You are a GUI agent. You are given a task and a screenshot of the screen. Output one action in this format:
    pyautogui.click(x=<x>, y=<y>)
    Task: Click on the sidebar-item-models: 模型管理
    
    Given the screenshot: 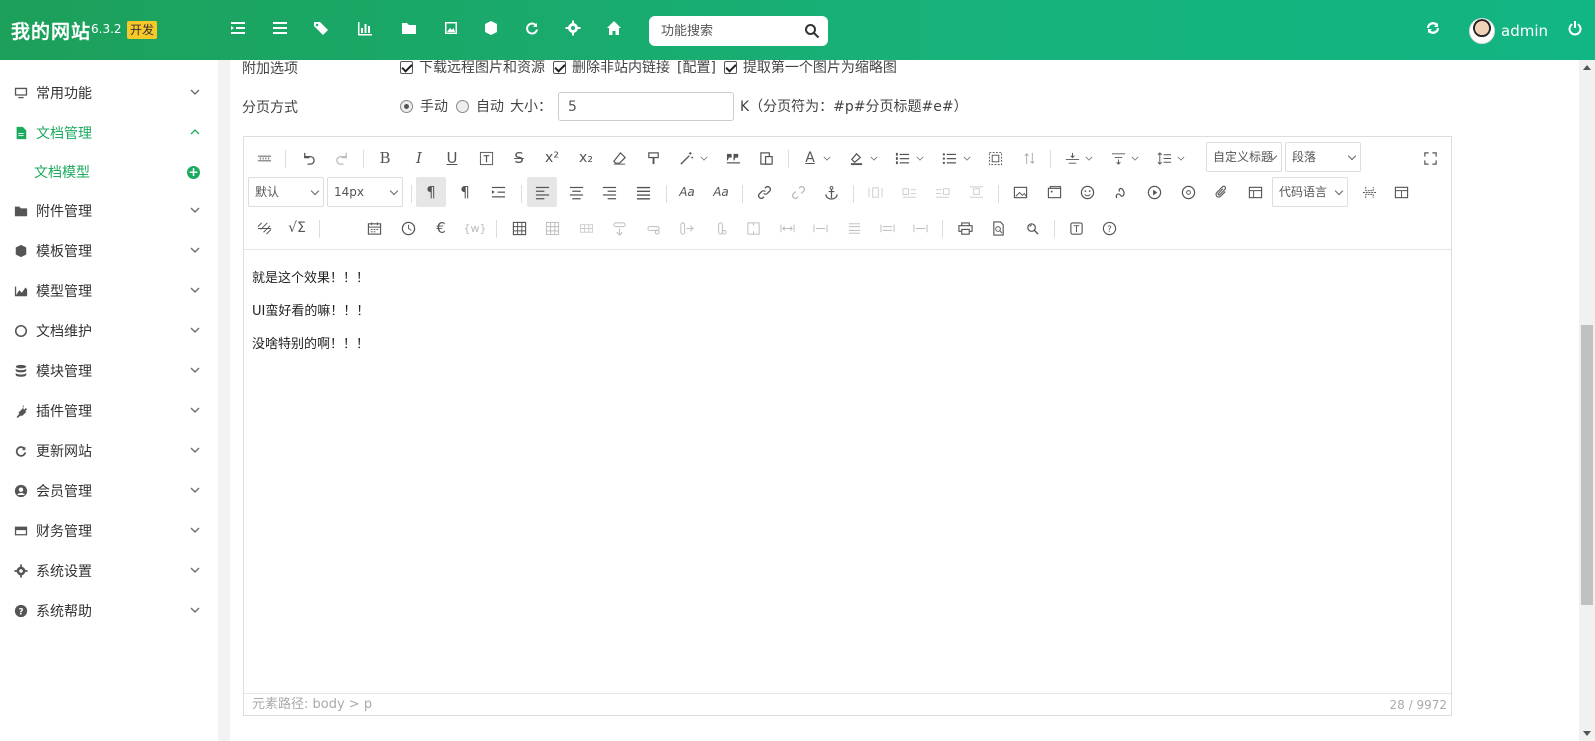 What is the action you would take?
    pyautogui.click(x=109, y=291)
    